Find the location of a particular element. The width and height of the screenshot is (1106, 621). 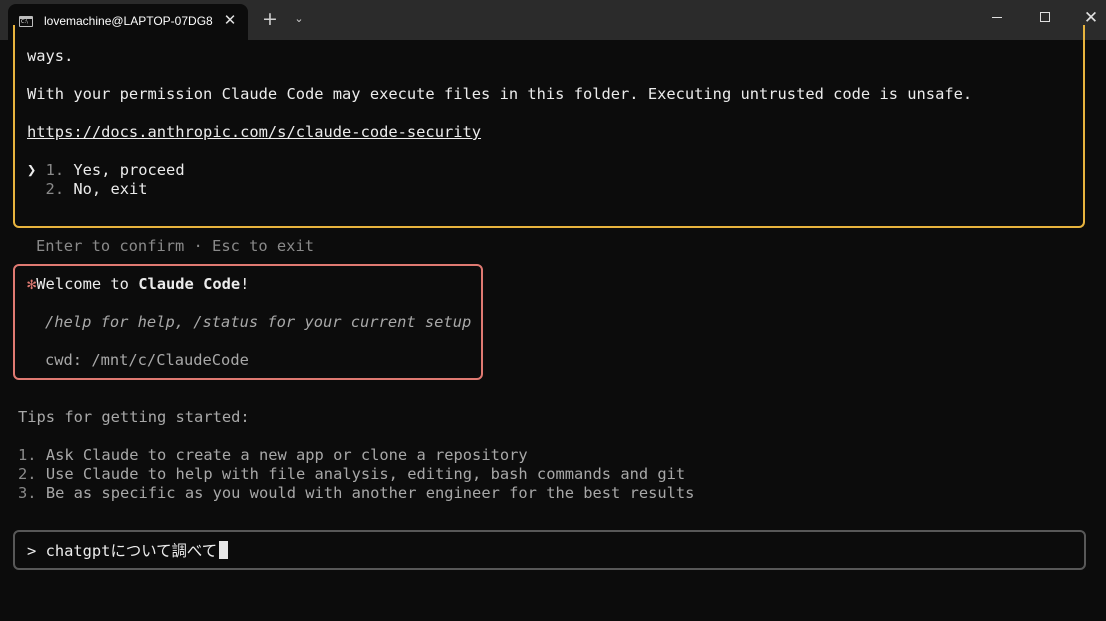

welcome-prefix: Welcome to is located at coordinates (87, 284).